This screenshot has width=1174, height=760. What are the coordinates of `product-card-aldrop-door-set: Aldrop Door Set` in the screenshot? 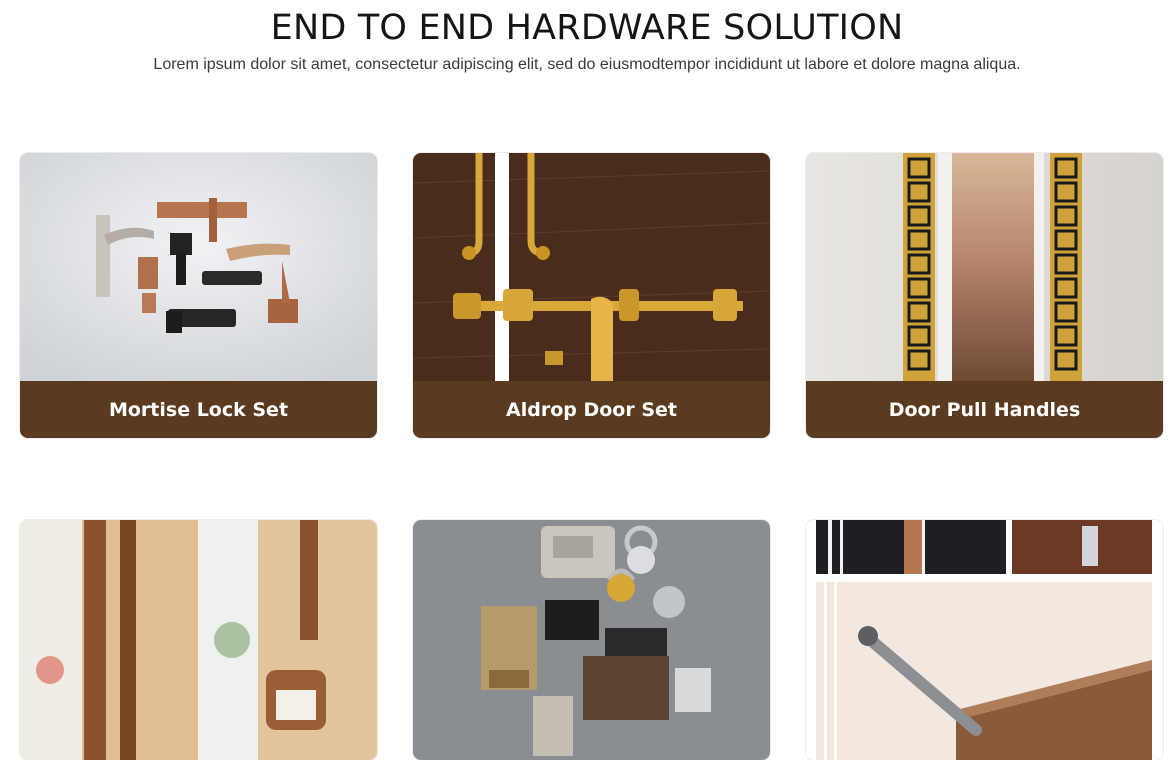 It's located at (591, 295).